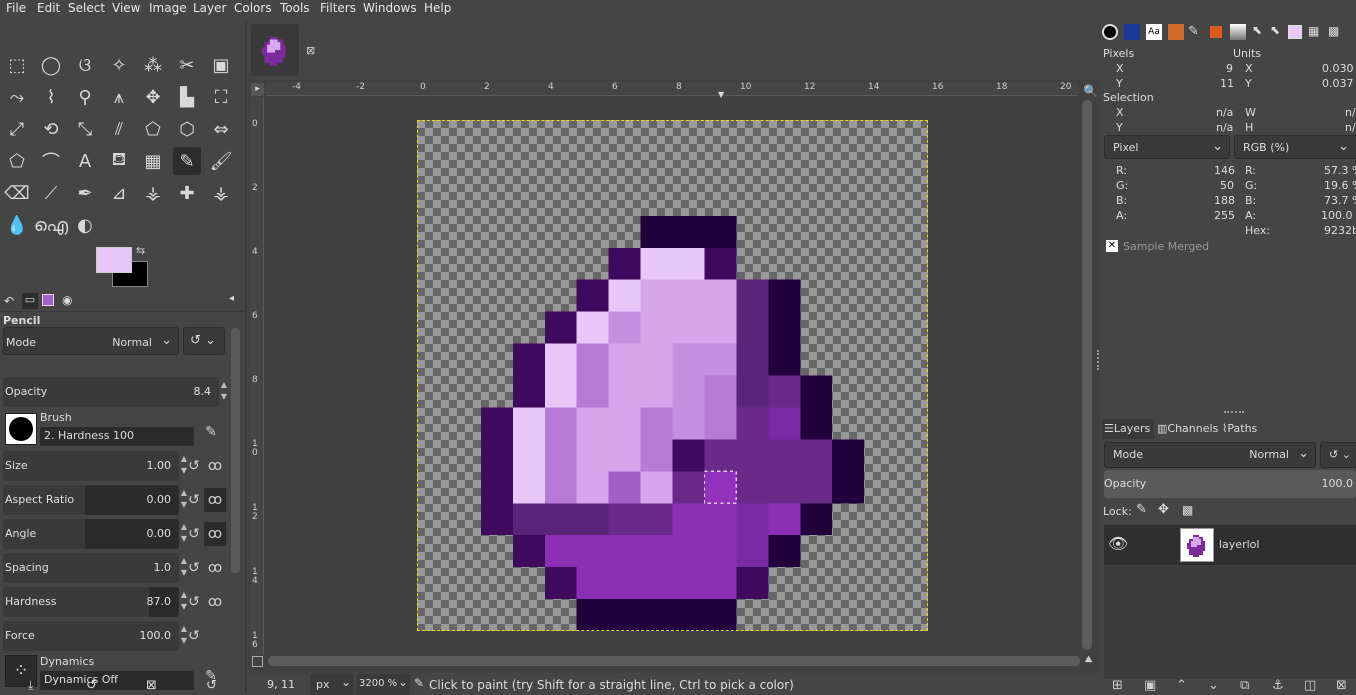 The image size is (1356, 695). I want to click on color-mode-dropdown-2: RGB (%) ⌄, so click(1295, 147).